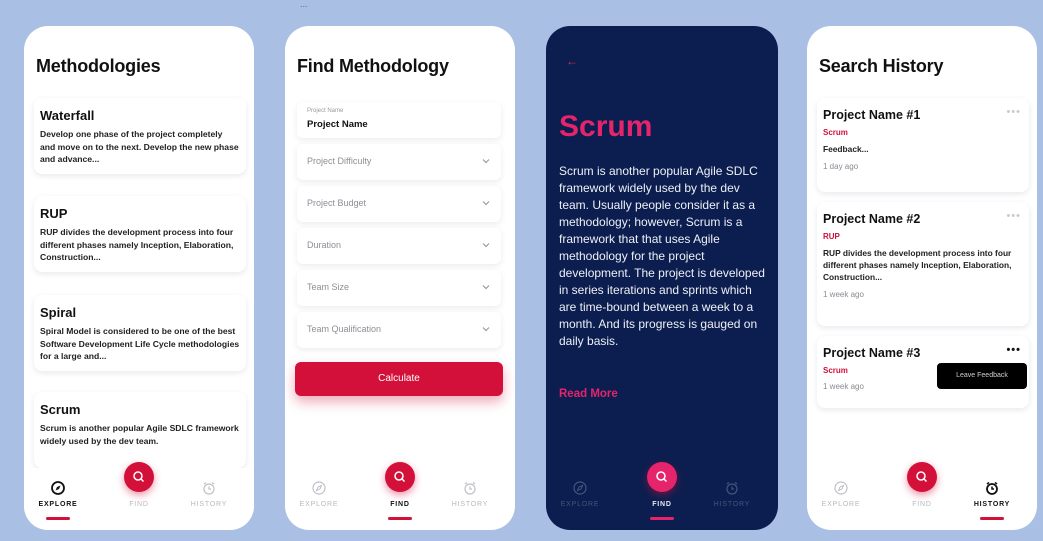 The image size is (1043, 541). Describe the element at coordinates (881, 66) in the screenshot. I see `page-title: Search History` at that location.